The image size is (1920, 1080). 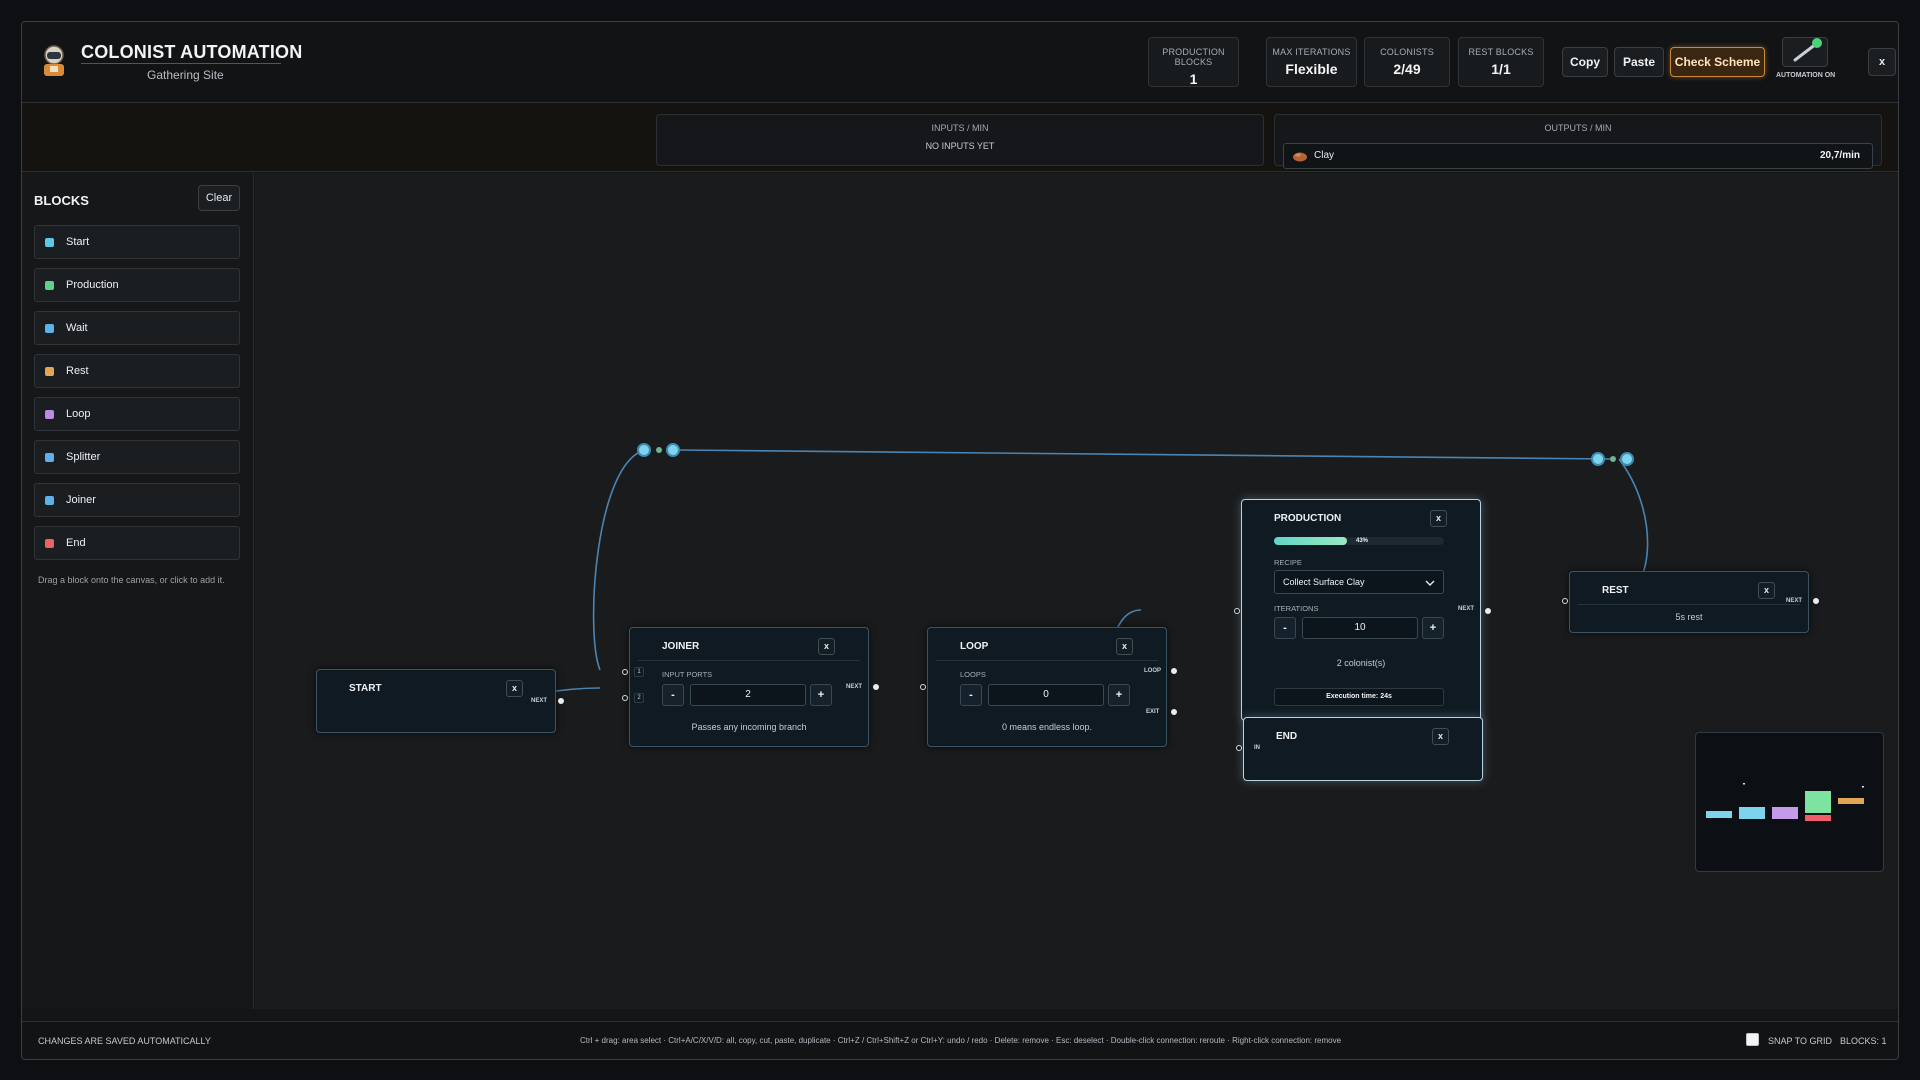 I want to click on block-item-production: Production, so click(x=137, y=285).